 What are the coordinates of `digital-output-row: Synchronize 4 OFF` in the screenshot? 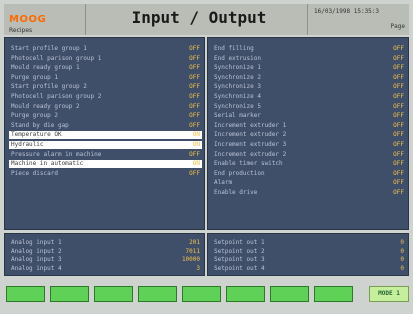 It's located at (309, 97).